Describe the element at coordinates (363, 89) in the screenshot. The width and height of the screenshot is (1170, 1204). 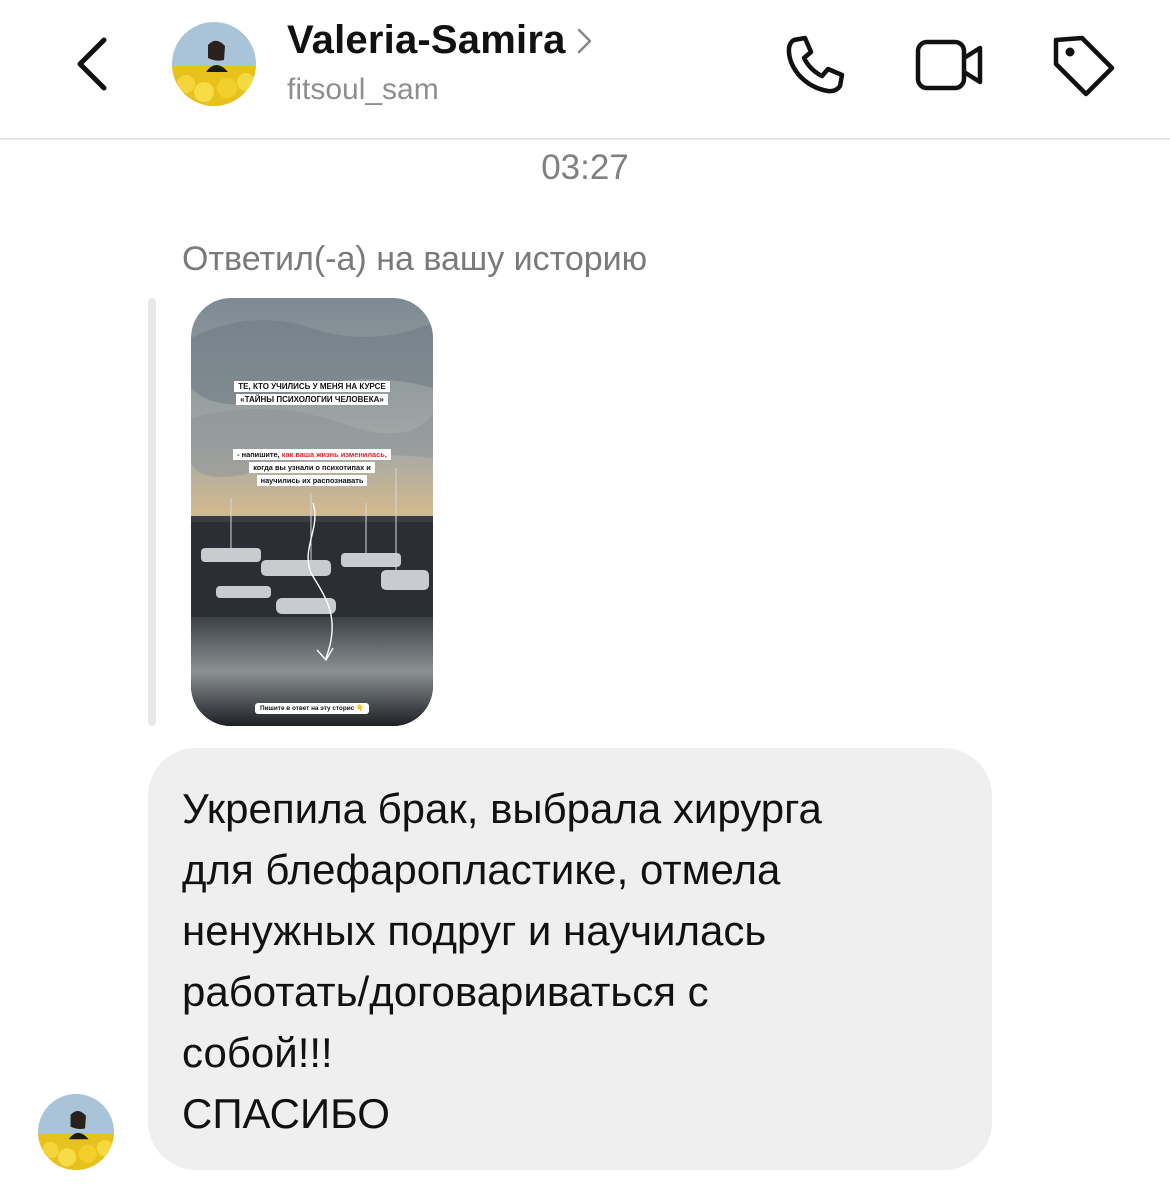
I see `contact-username: fitsoul_sam` at that location.